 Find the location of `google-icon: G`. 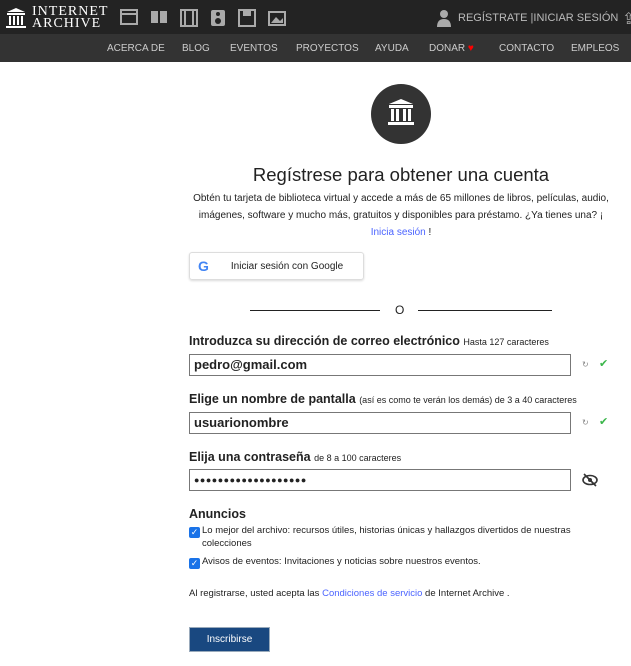

google-icon: G is located at coordinates (203, 266).